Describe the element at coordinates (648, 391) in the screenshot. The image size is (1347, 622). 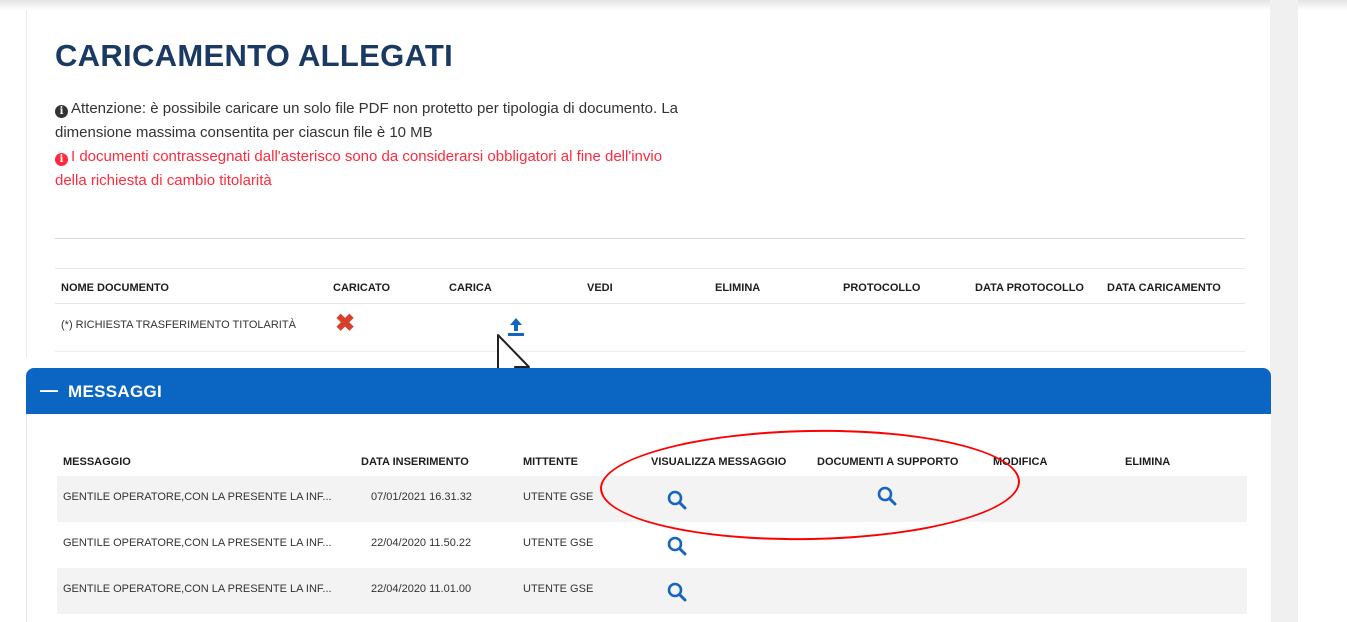
I see `messaggi-header: — MESSAGGI` at that location.